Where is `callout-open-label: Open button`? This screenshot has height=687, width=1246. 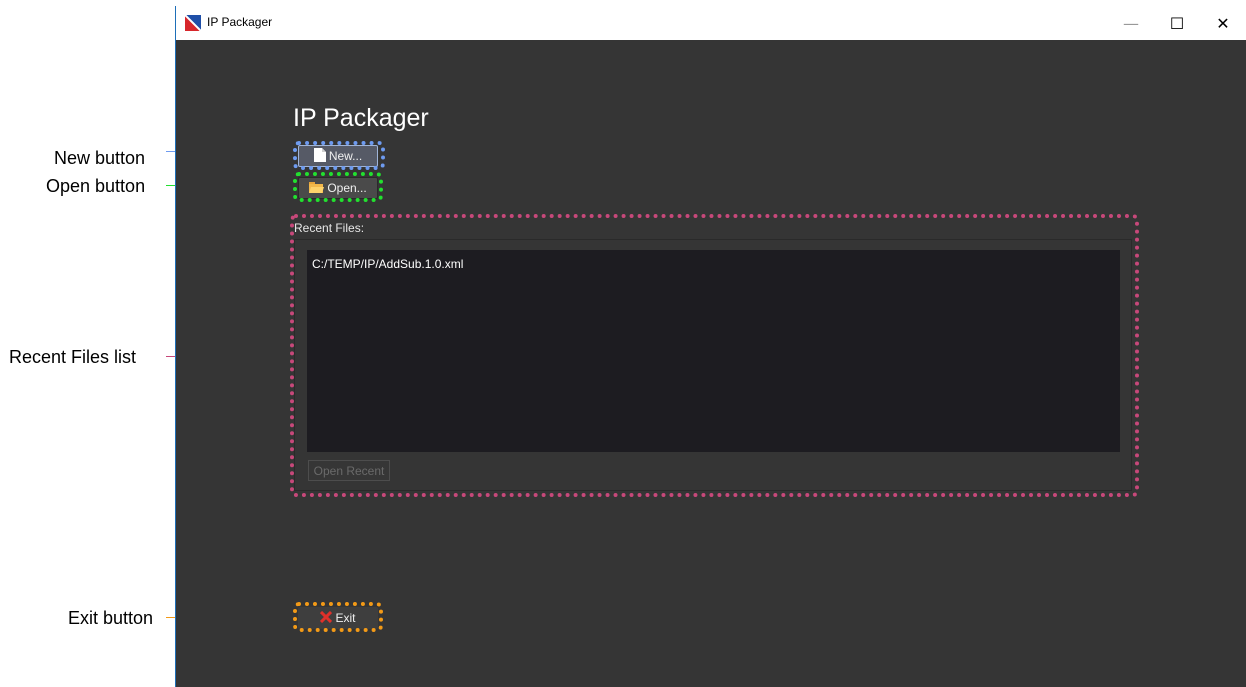 callout-open-label: Open button is located at coordinates (96, 186).